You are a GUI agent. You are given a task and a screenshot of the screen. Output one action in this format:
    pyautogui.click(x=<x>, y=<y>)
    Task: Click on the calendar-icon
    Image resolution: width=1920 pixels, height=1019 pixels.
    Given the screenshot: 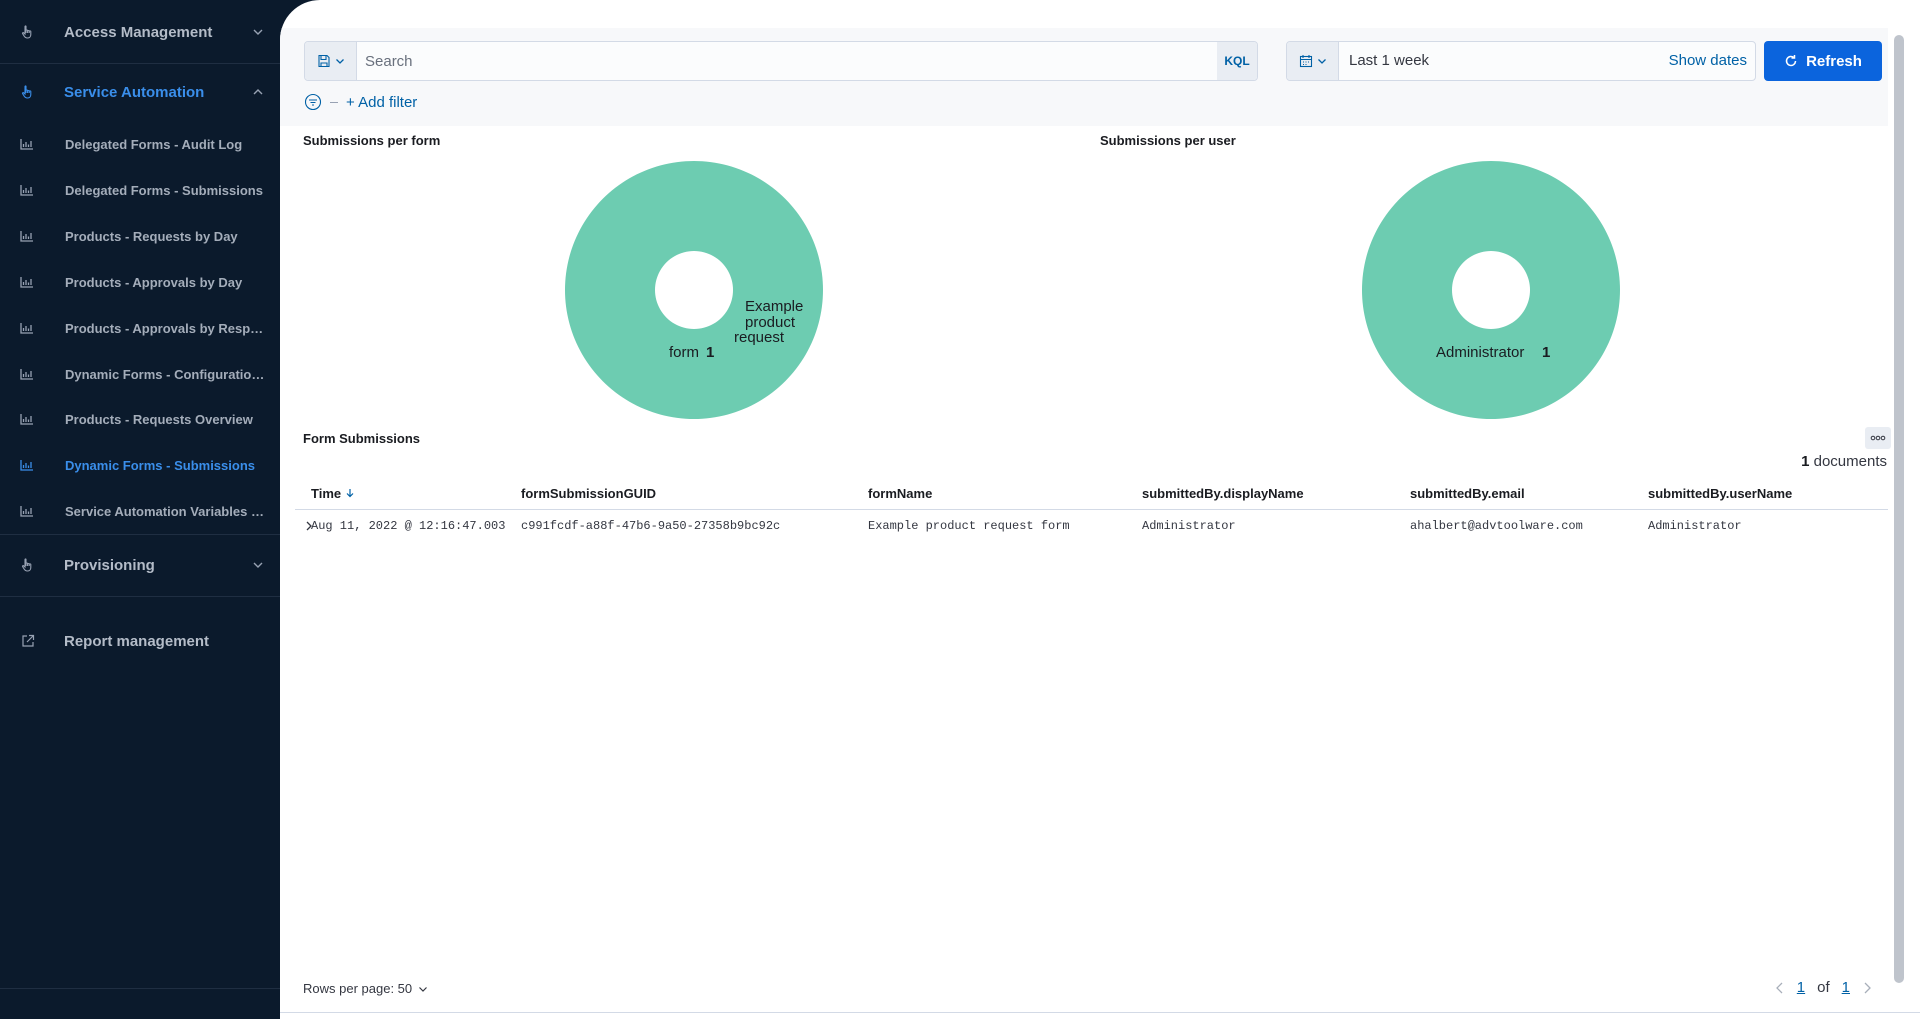 What is the action you would take?
    pyautogui.click(x=1305, y=61)
    